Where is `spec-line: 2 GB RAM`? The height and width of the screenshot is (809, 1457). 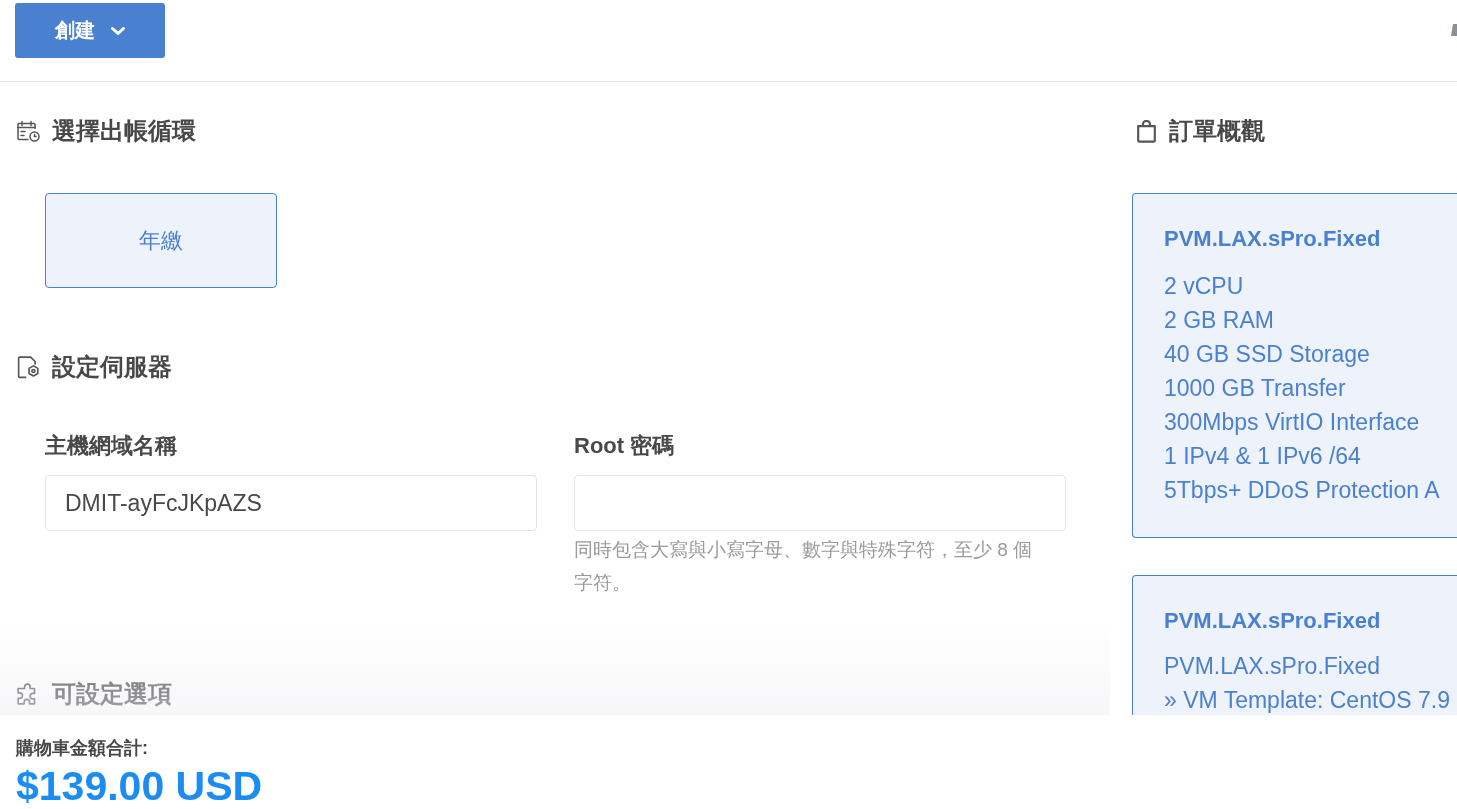 spec-line: 2 GB RAM is located at coordinates (1219, 320).